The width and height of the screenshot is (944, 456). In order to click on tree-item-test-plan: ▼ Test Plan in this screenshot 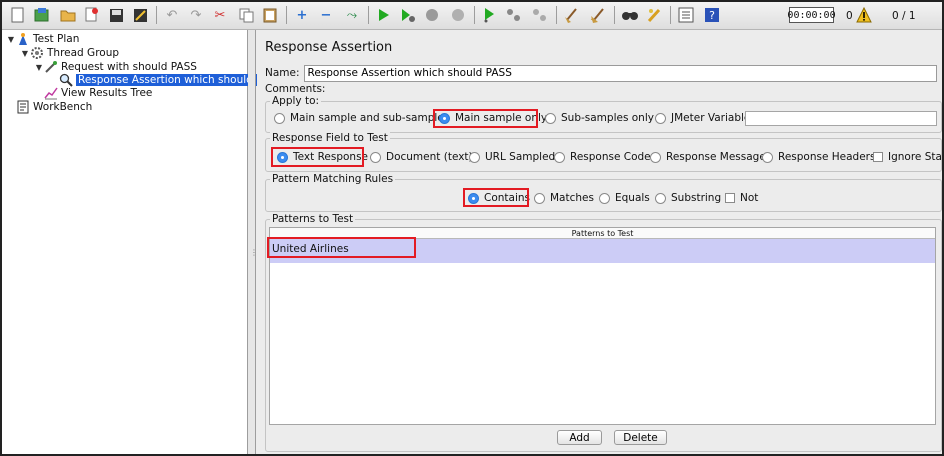, I will do `click(42, 39)`.